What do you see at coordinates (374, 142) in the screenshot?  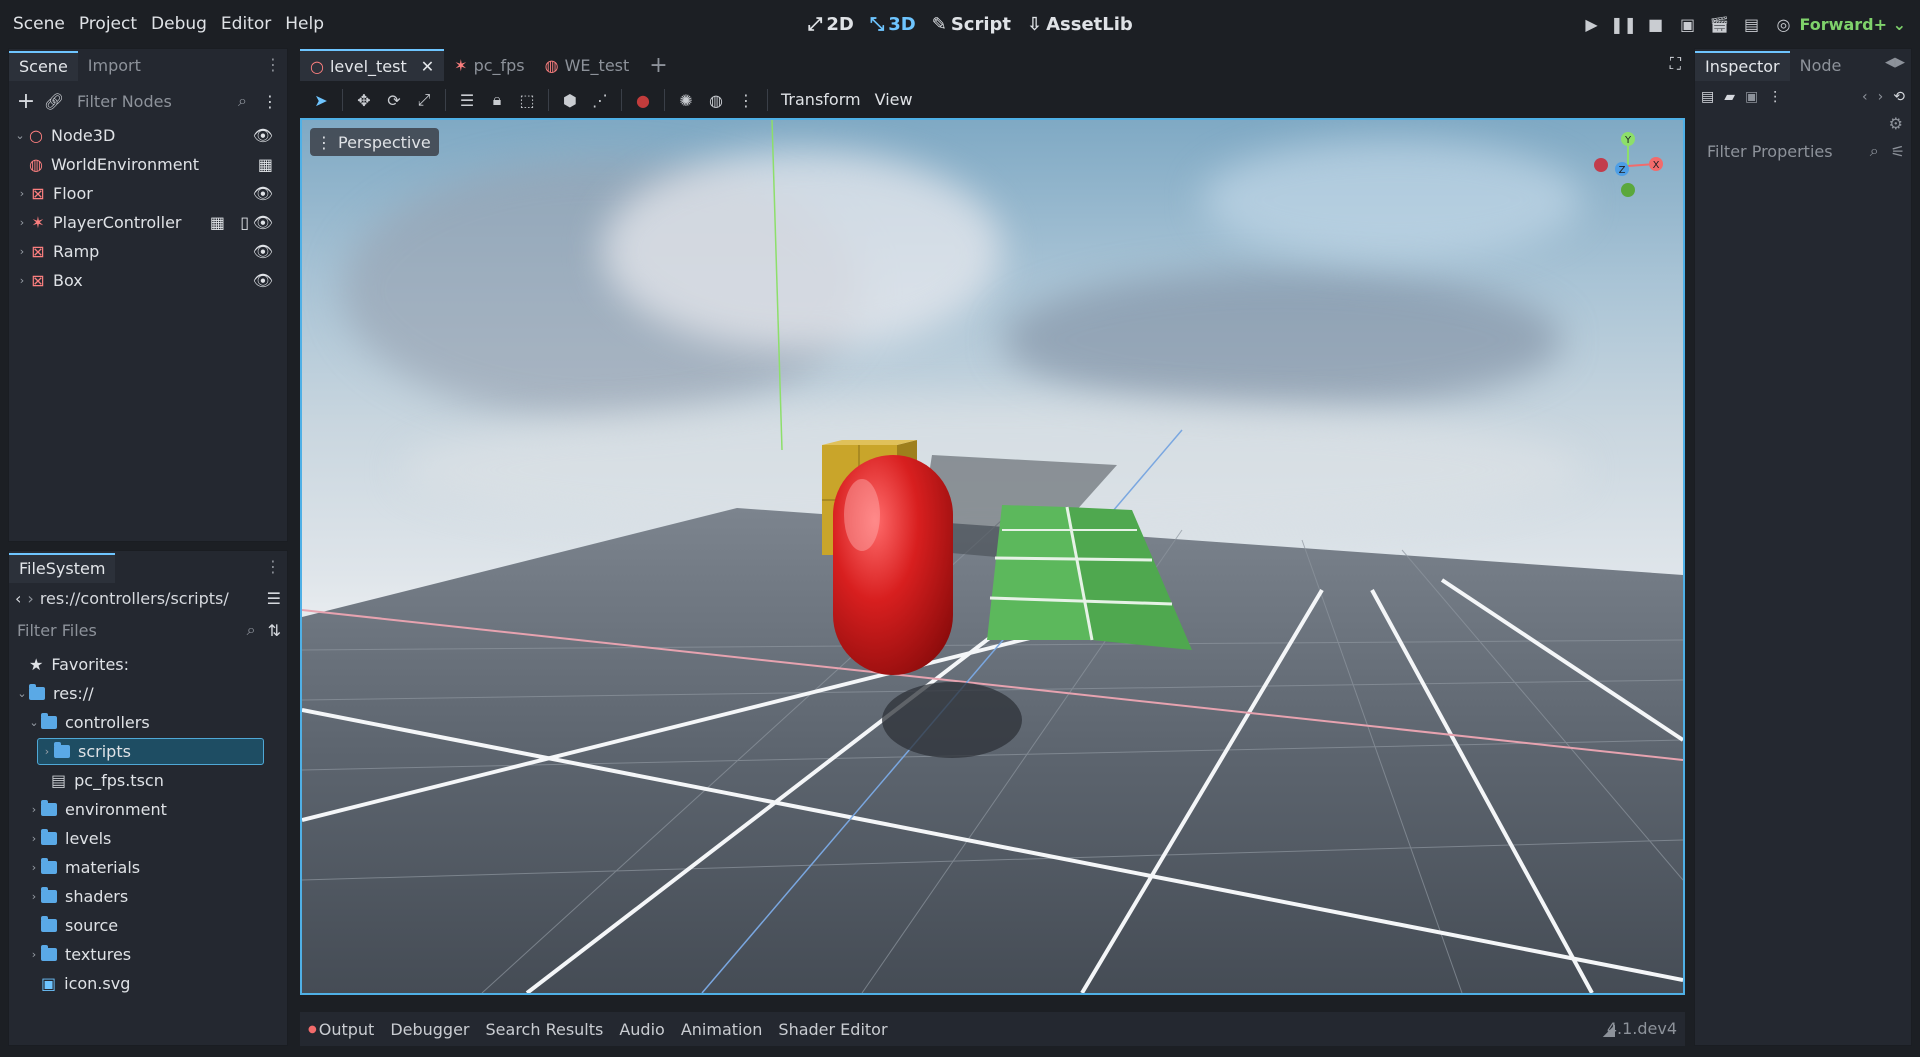 I see `perspective-menu-button: ⋮ Perspective` at bounding box center [374, 142].